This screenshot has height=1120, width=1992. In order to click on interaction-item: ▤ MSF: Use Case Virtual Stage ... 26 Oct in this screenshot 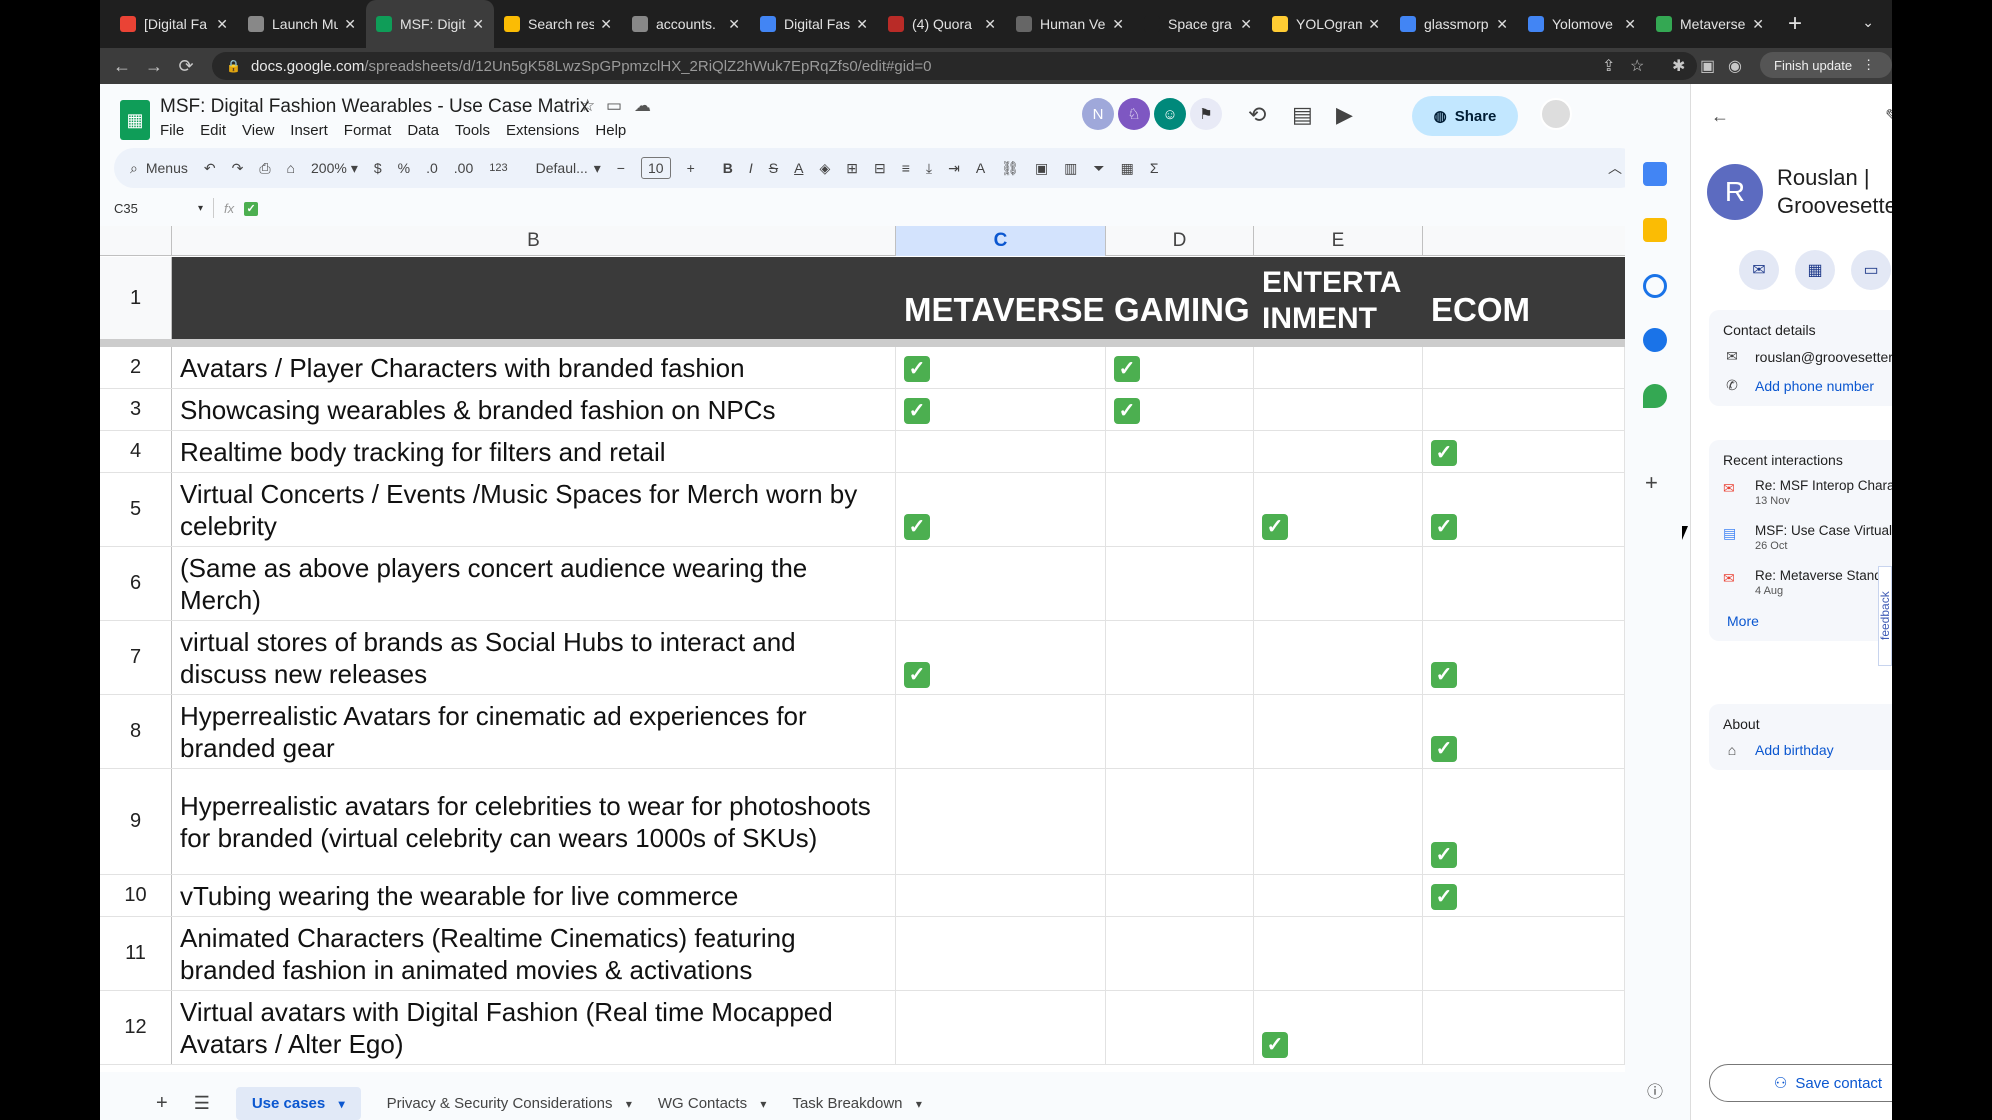, I will do `click(1807, 537)`.